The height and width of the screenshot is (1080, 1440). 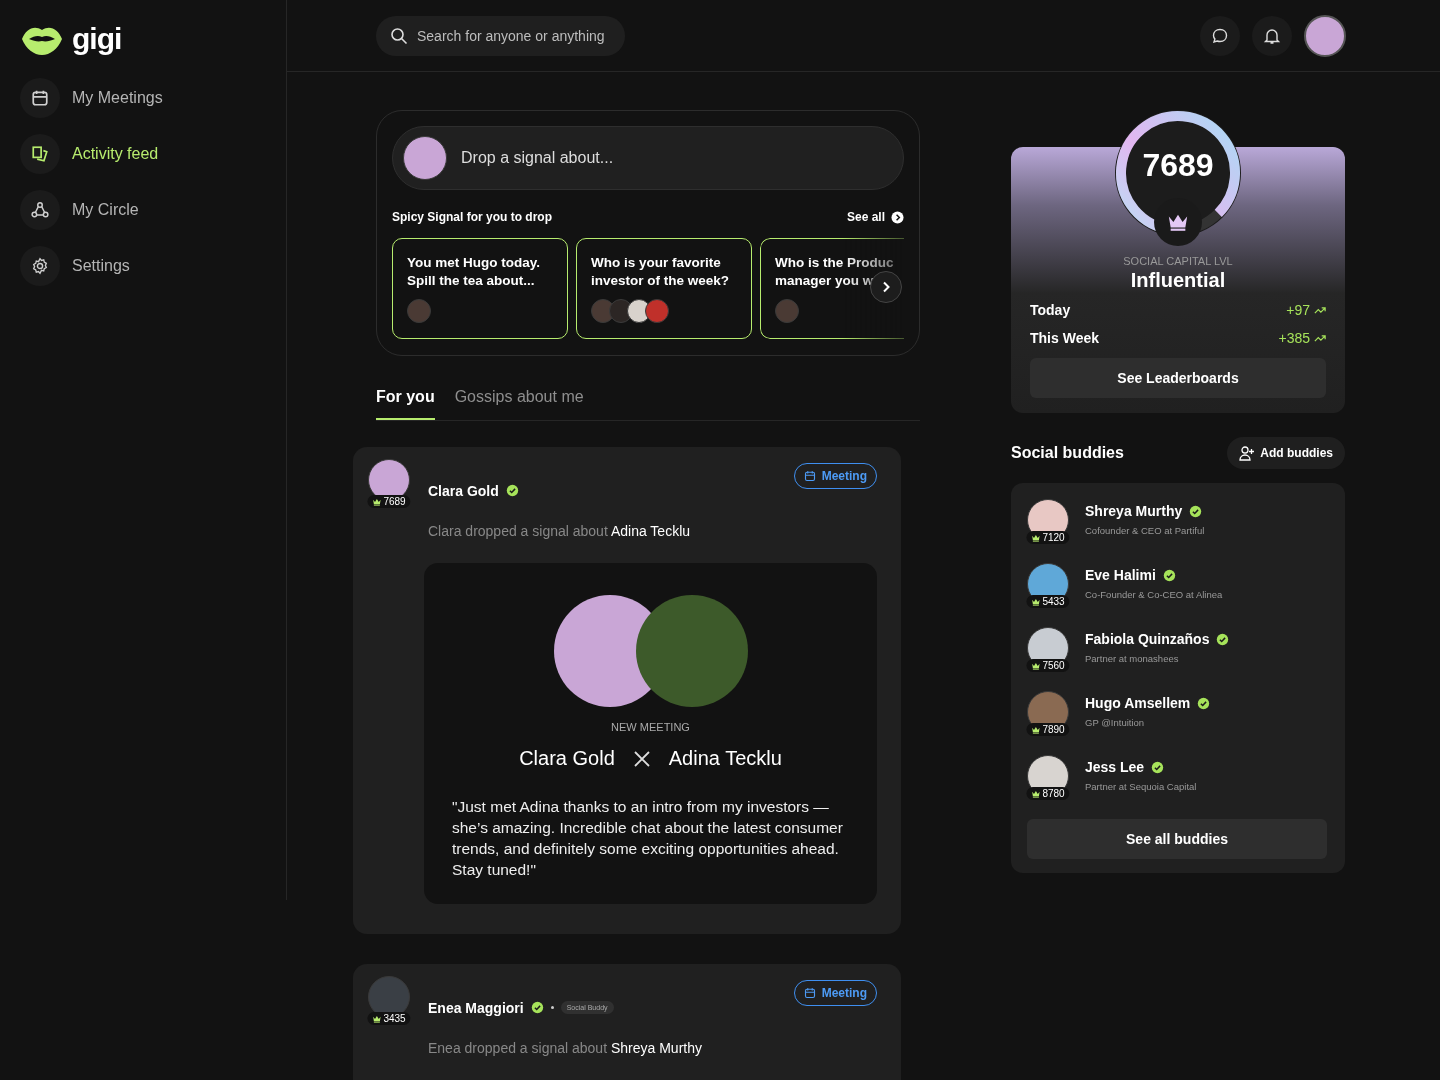 I want to click on buddy-item: 7560 Fabiola Quinzaños Partner at monashees, so click(x=1177, y=648).